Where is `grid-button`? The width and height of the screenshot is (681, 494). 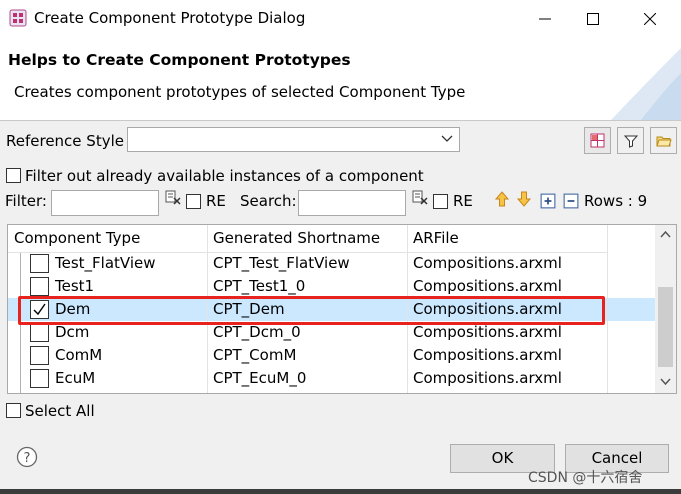 grid-button is located at coordinates (597, 140).